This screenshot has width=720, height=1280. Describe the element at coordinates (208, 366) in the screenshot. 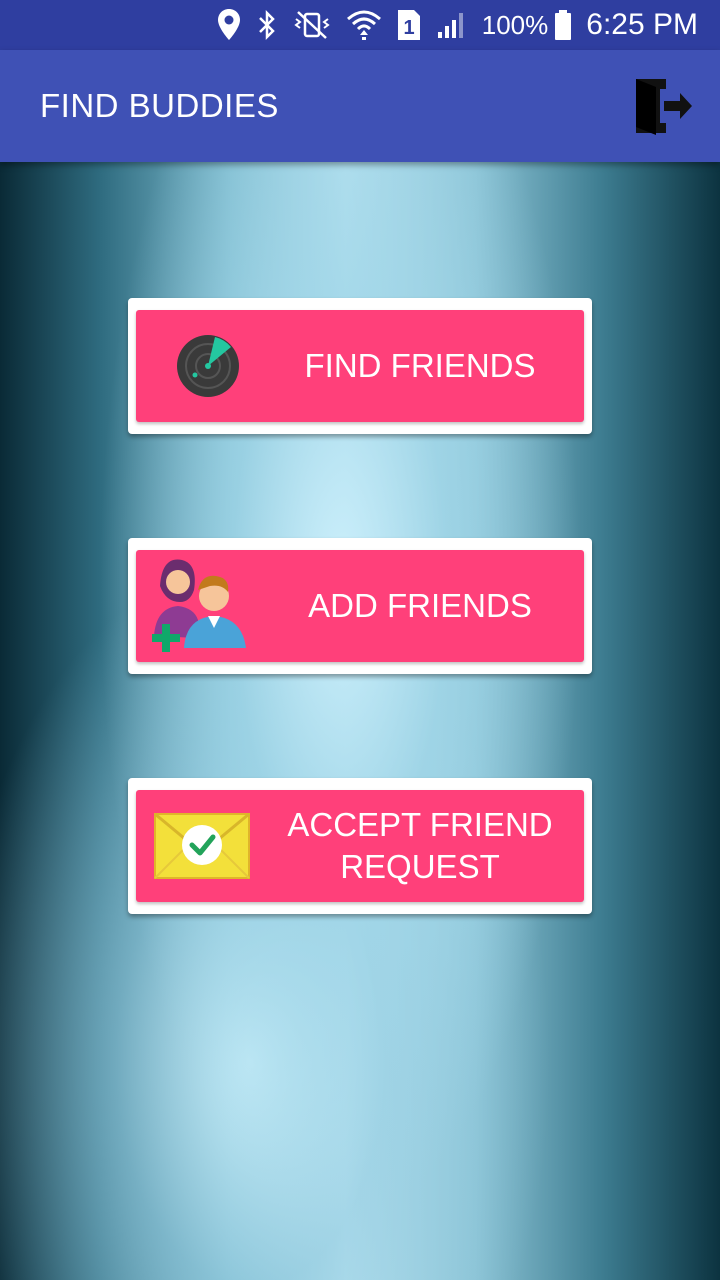

I see `radar-icon` at that location.